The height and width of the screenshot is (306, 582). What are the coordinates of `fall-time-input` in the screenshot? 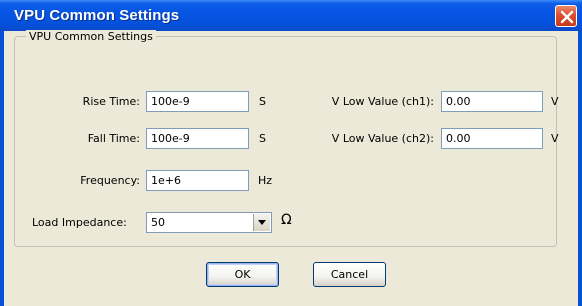 It's located at (197, 138).